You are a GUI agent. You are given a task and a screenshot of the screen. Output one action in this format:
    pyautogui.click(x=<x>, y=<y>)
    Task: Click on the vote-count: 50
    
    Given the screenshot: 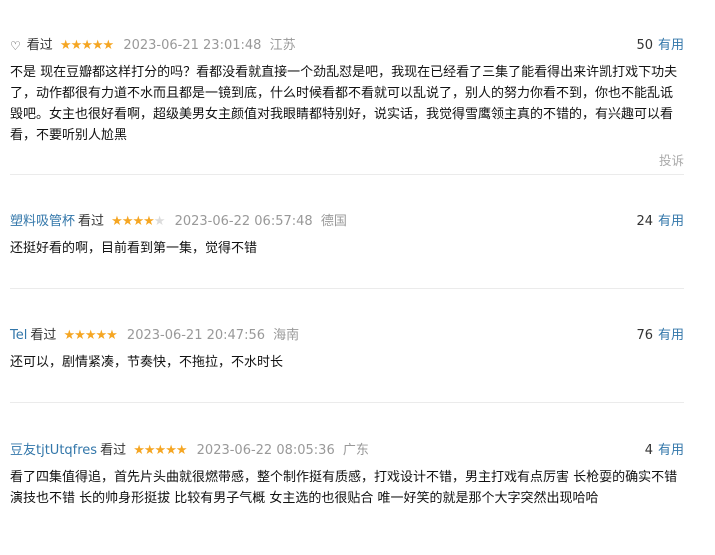 What is the action you would take?
    pyautogui.click(x=644, y=45)
    